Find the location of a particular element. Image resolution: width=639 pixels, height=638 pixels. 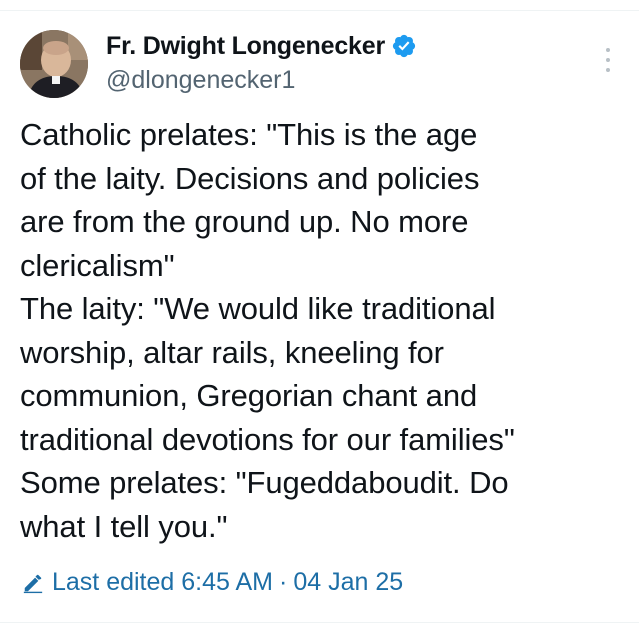

tweet-line: of the laity. Decisions and policies is located at coordinates (250, 178).